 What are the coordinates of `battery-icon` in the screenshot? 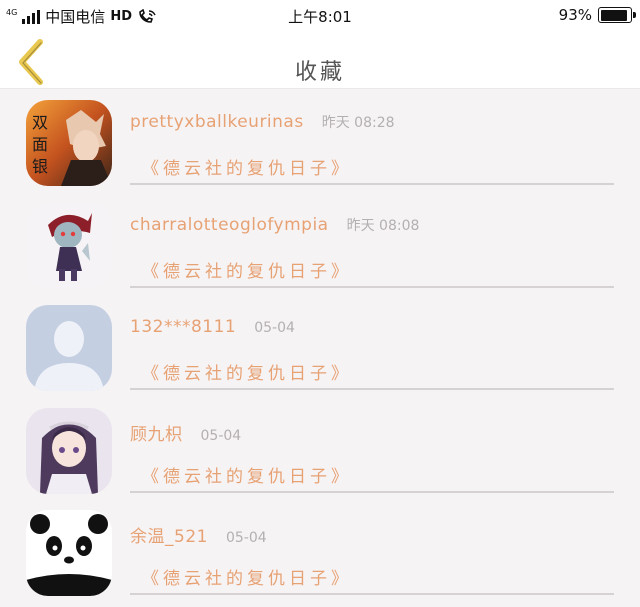 It's located at (617, 15).